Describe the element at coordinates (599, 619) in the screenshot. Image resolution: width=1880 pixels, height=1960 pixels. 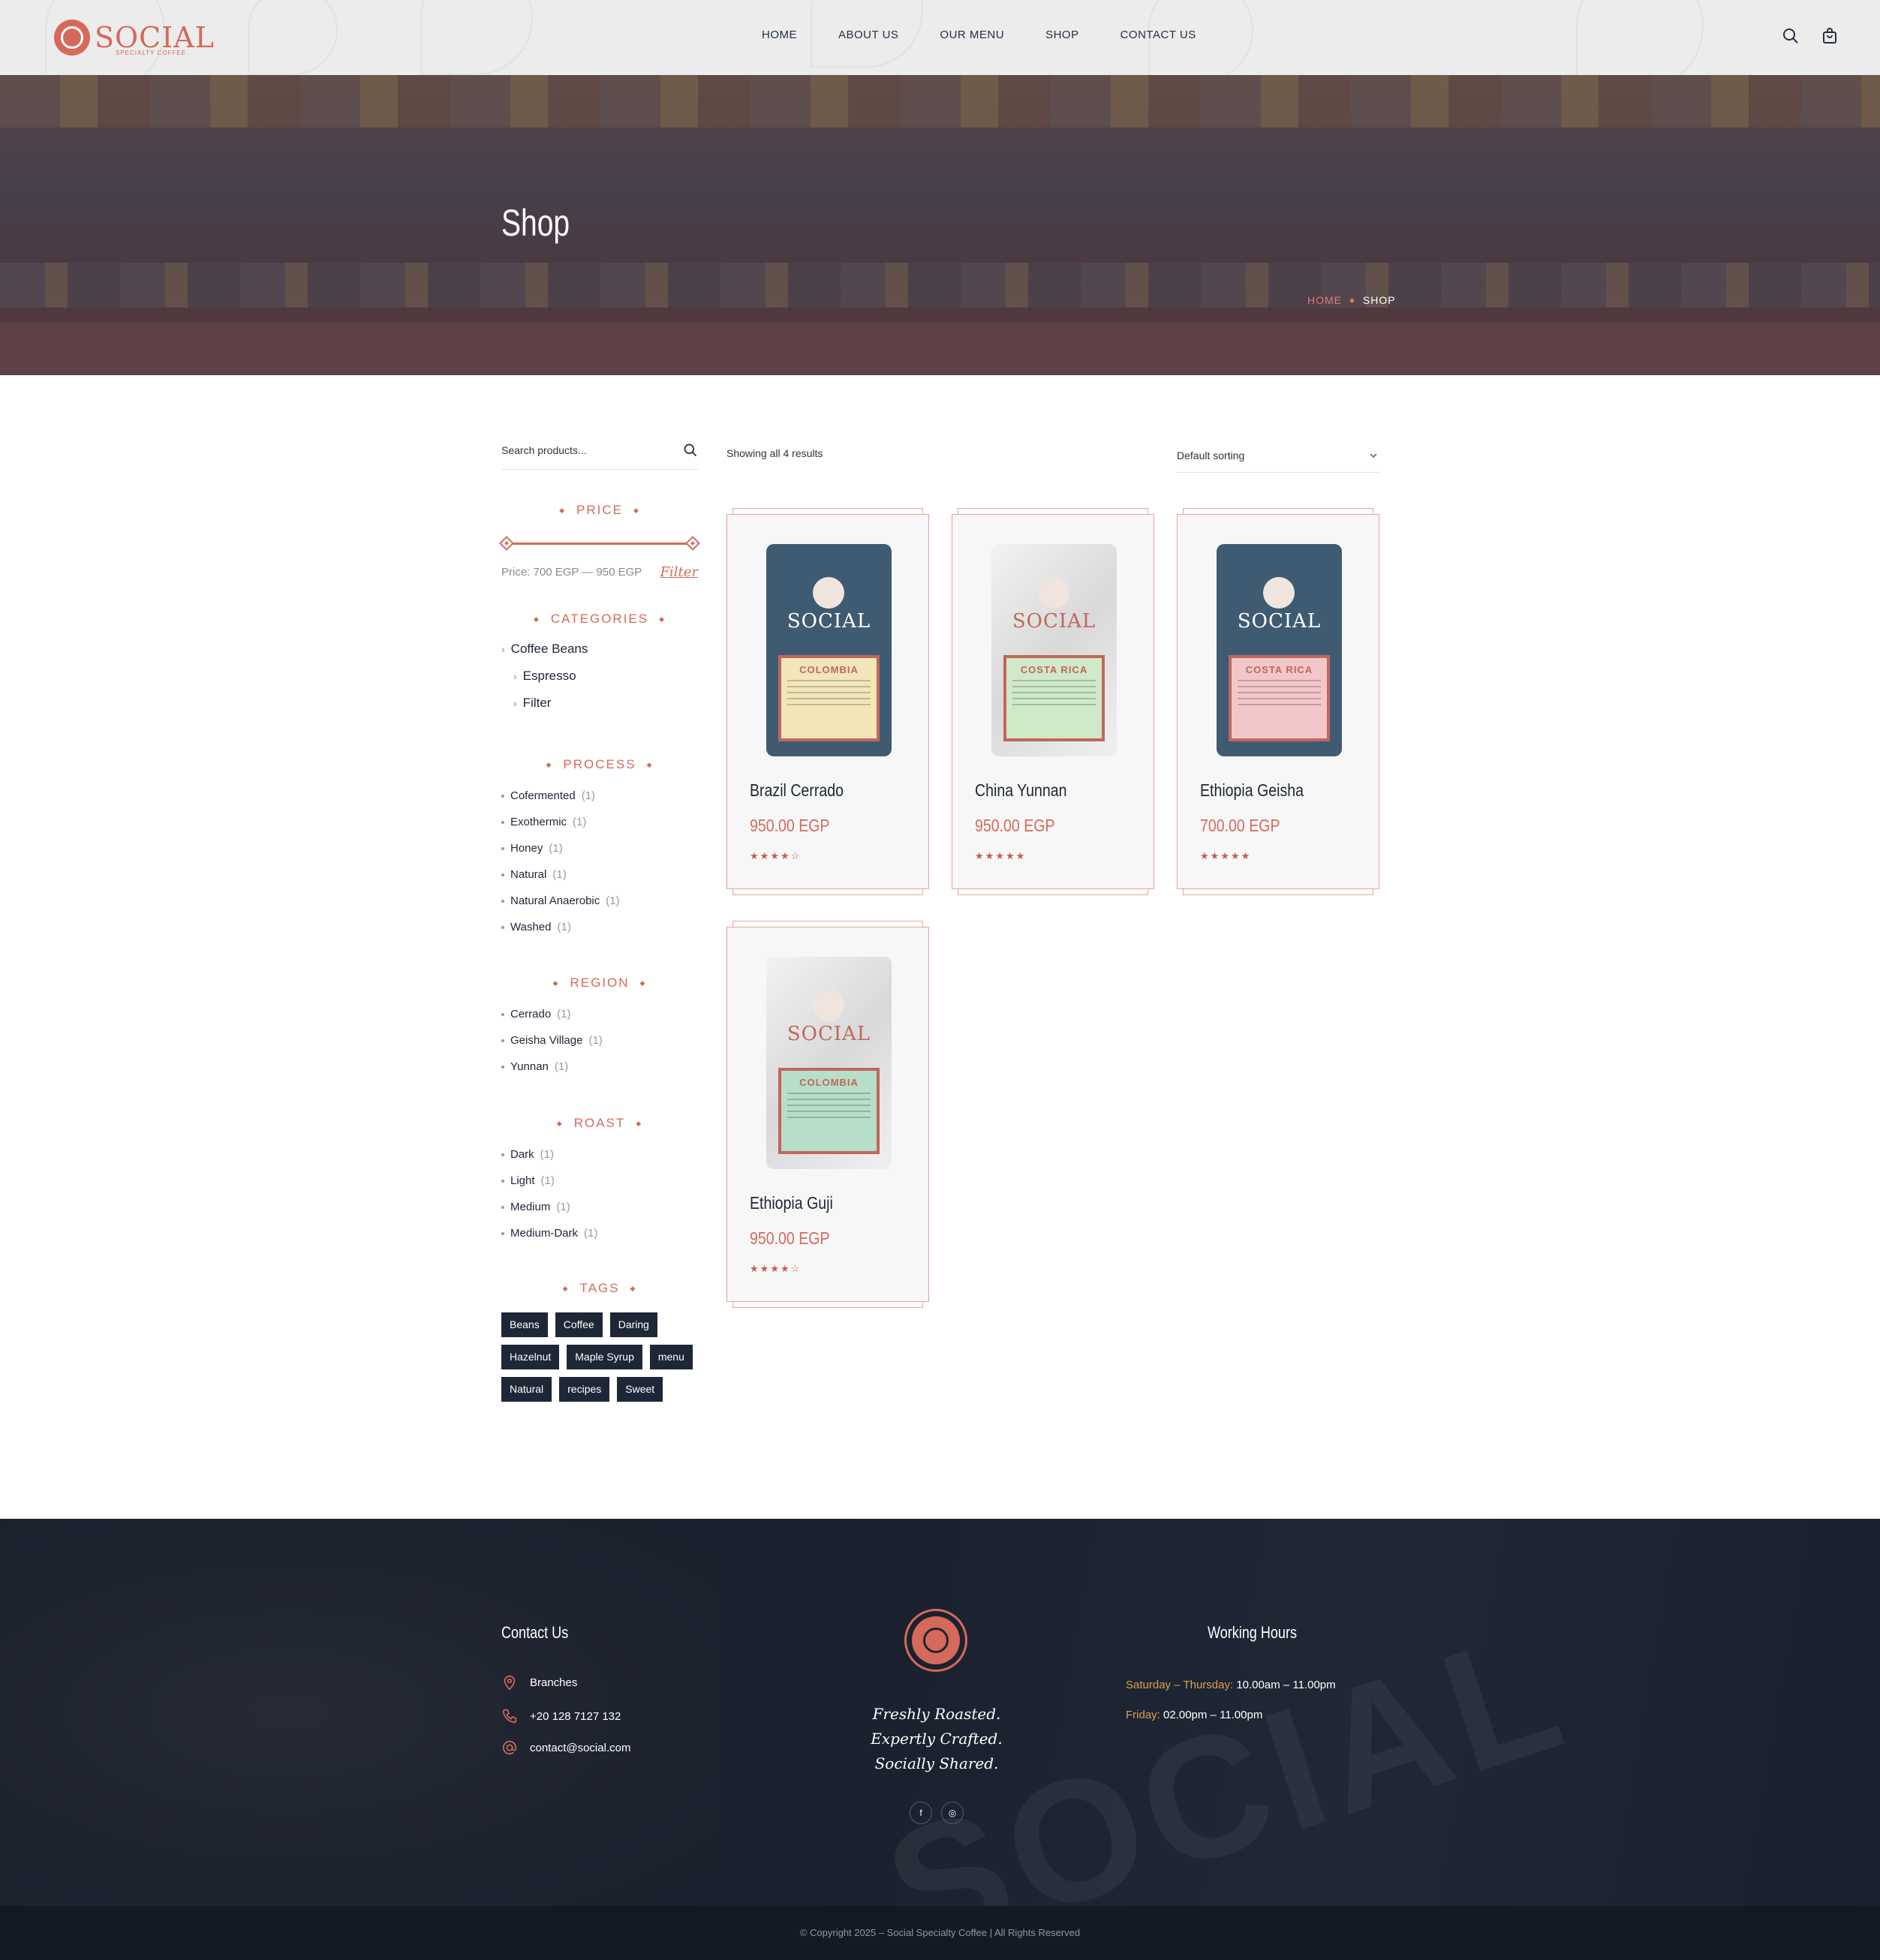
I see `widget-title: ◆ CATEGORIES ◆` at that location.